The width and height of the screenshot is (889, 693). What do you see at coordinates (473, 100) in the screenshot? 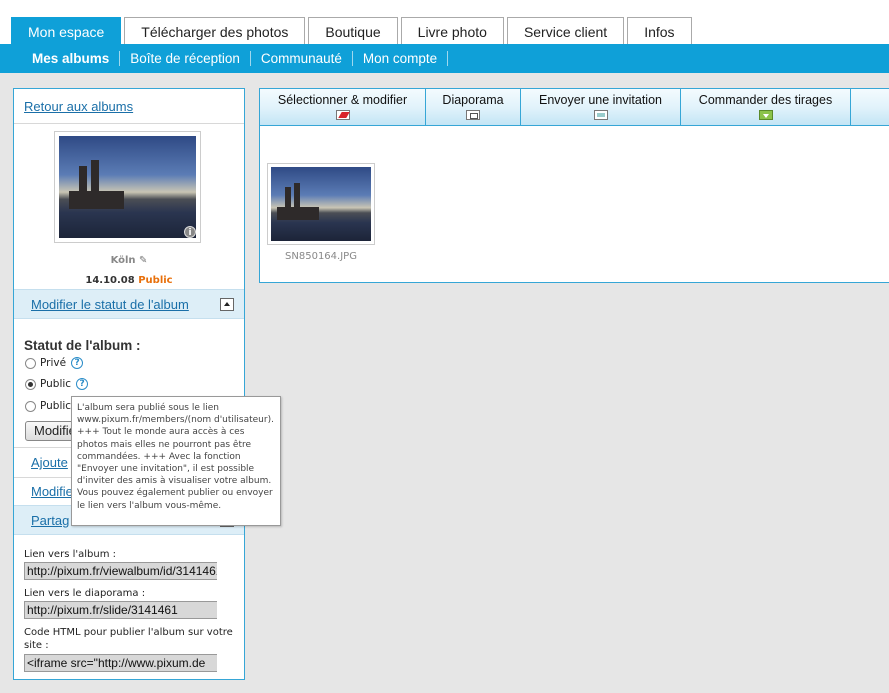
I see `slideshow-label: Diaporama` at bounding box center [473, 100].